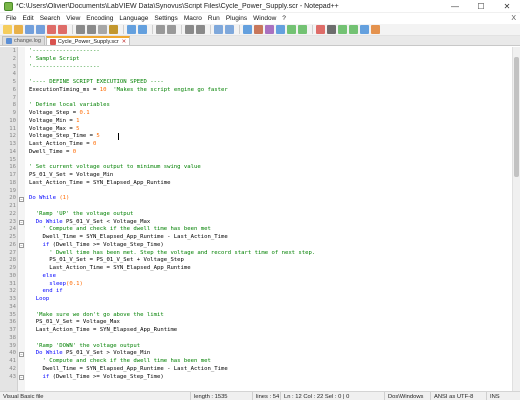 The image size is (520, 400). What do you see at coordinates (342, 29) in the screenshot?
I see `play-macro-icon` at bounding box center [342, 29].